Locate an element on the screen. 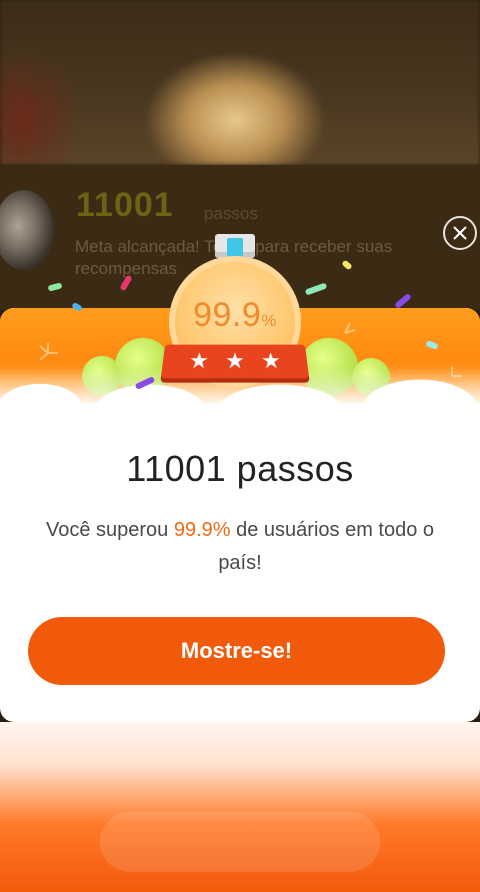  percent-highlight: 99.9% is located at coordinates (202, 530).